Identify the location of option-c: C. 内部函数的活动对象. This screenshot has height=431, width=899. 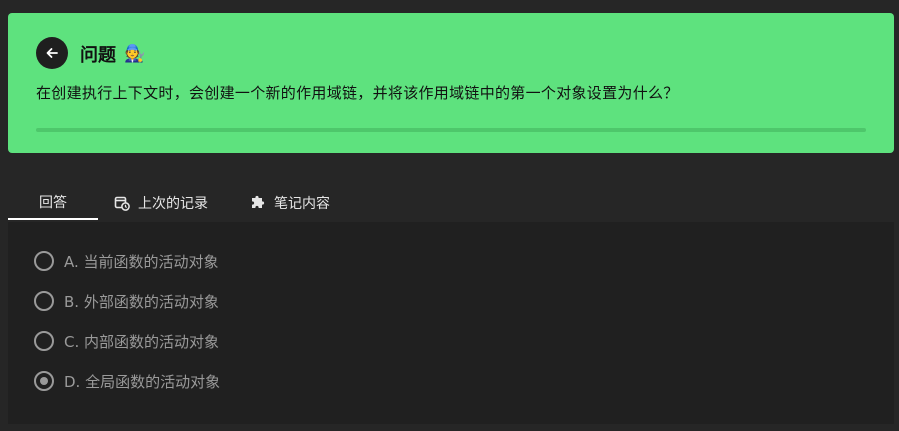
(126, 341).